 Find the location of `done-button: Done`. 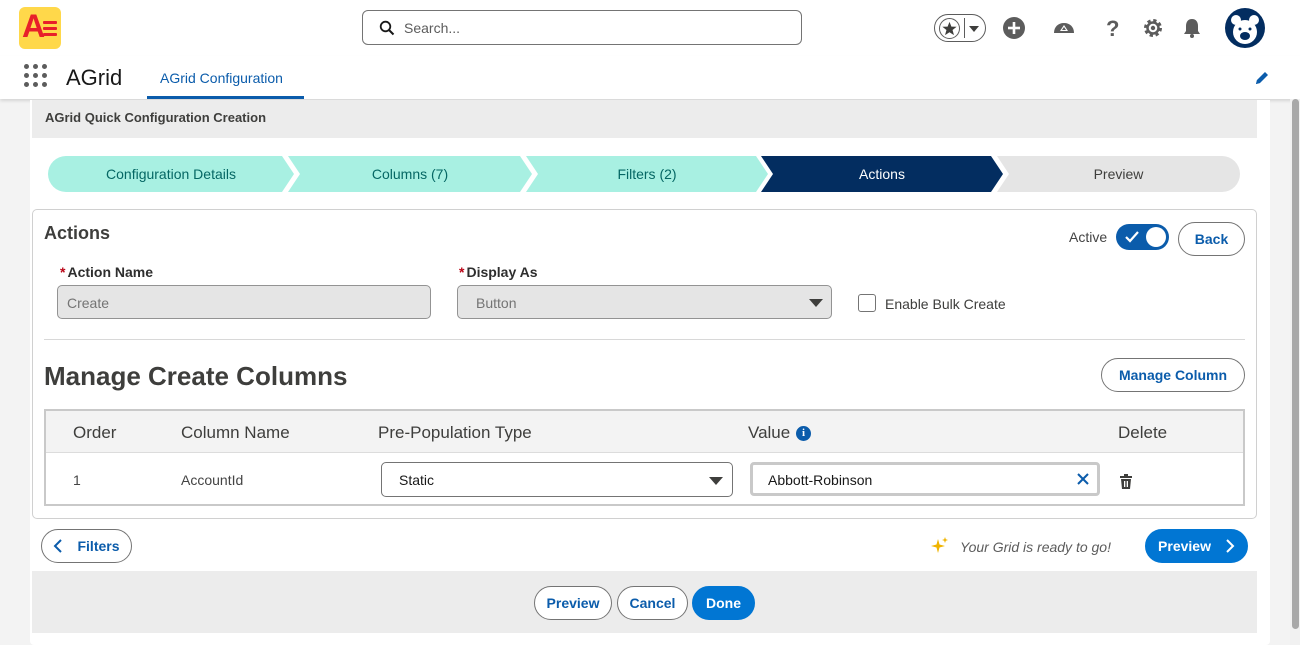

done-button: Done is located at coordinates (723, 603).